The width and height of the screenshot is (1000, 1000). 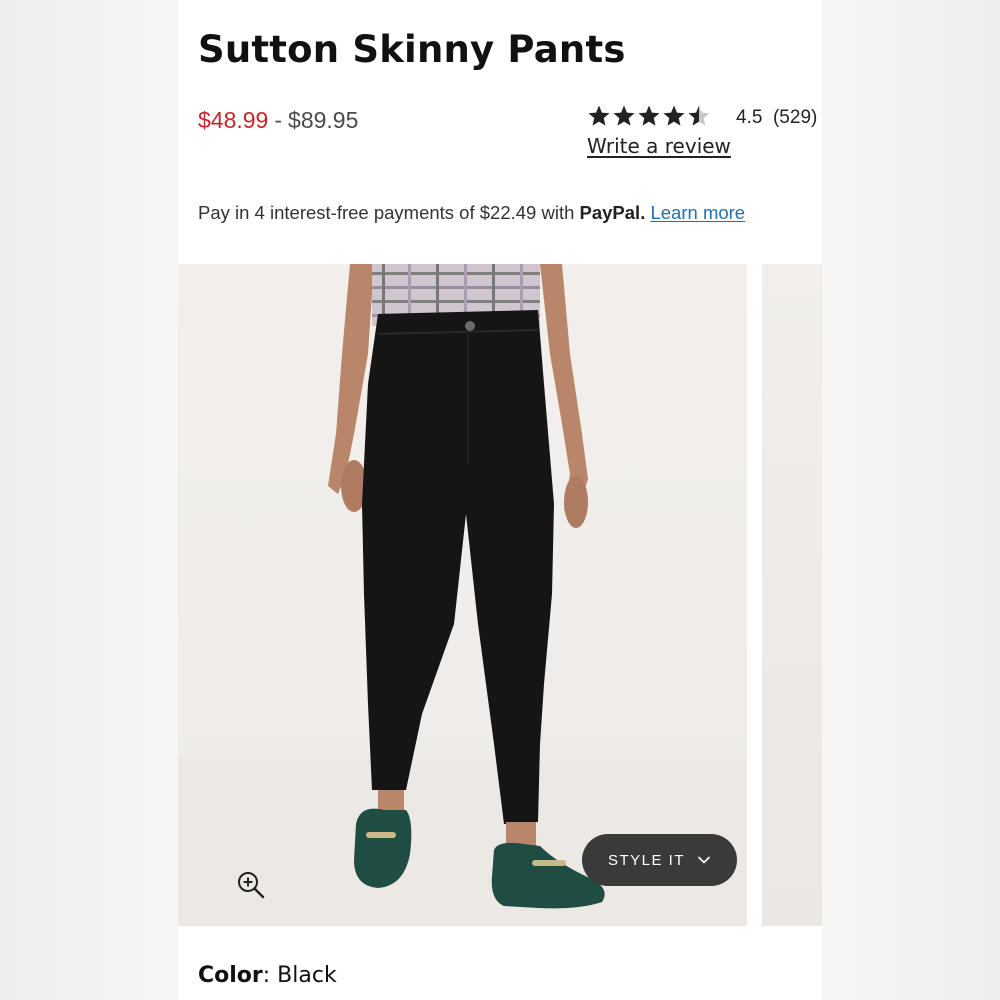 What do you see at coordinates (307, 975) in the screenshot?
I see `color-value: Black` at bounding box center [307, 975].